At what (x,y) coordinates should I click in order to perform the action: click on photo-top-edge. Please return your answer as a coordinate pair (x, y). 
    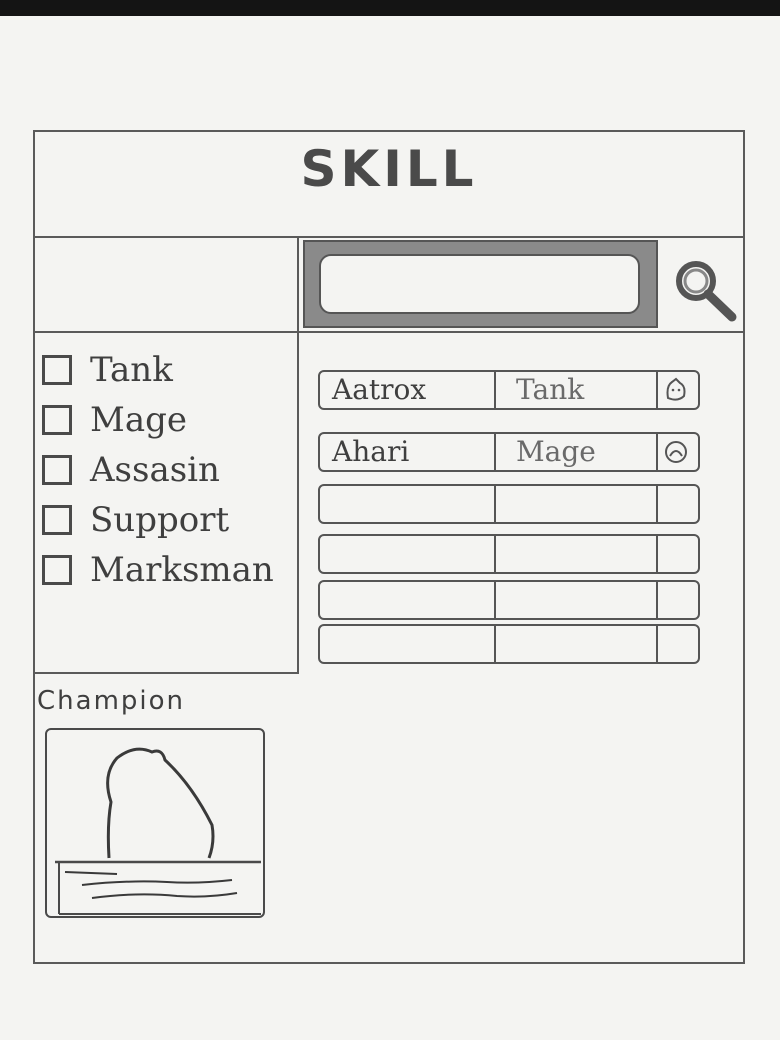
    Looking at the image, I should click on (390, 8).